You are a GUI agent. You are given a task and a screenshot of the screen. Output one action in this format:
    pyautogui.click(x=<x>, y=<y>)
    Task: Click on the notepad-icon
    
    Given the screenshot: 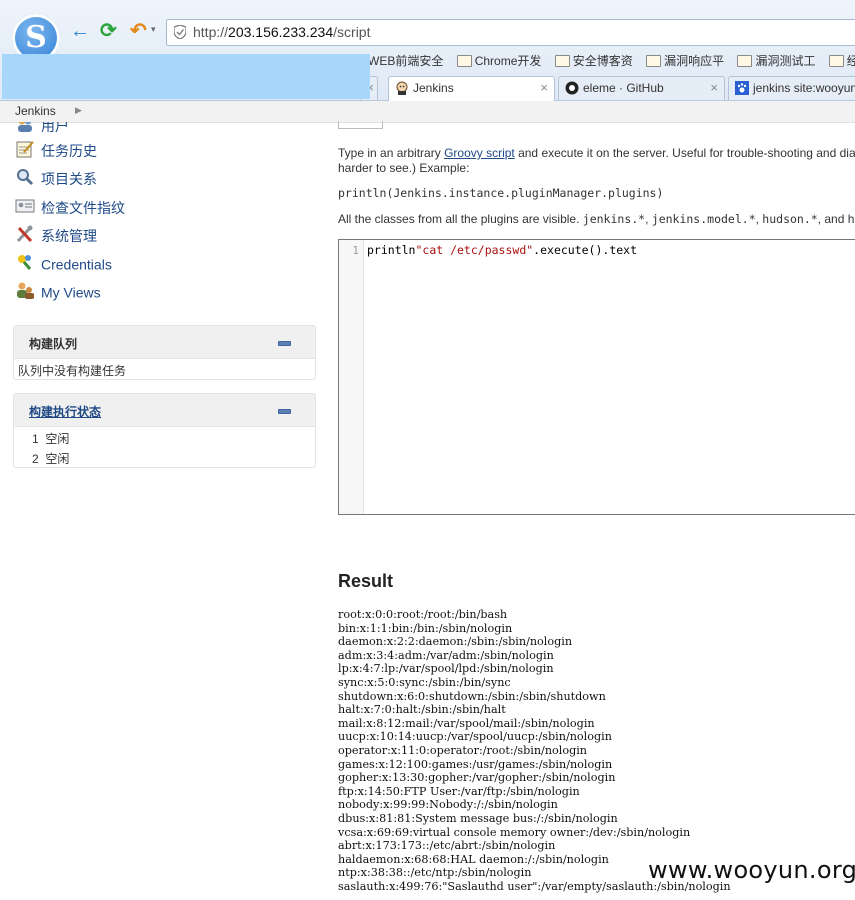 What is the action you would take?
    pyautogui.click(x=25, y=149)
    